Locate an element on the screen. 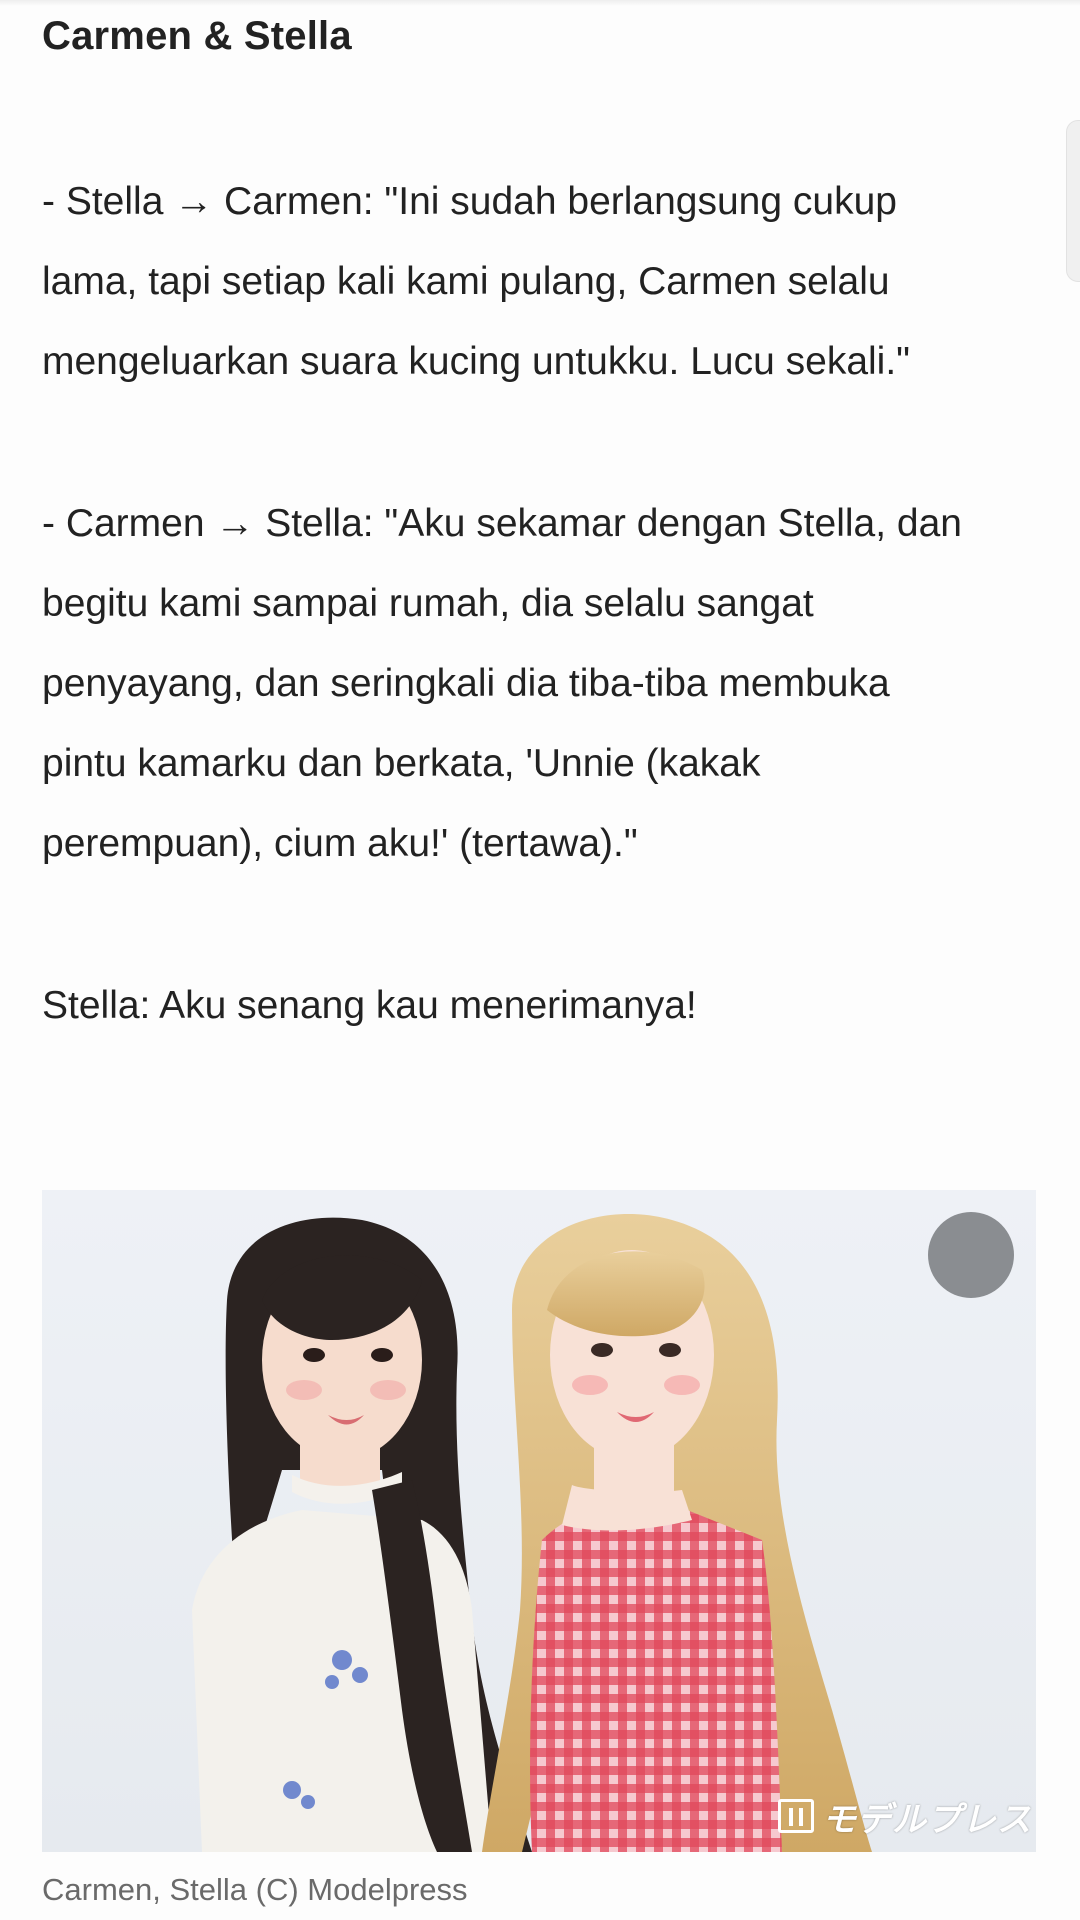 The width and height of the screenshot is (1080, 1920). stella-reply: Stella: Aku senang kau menerimanya! is located at coordinates (532, 1006).